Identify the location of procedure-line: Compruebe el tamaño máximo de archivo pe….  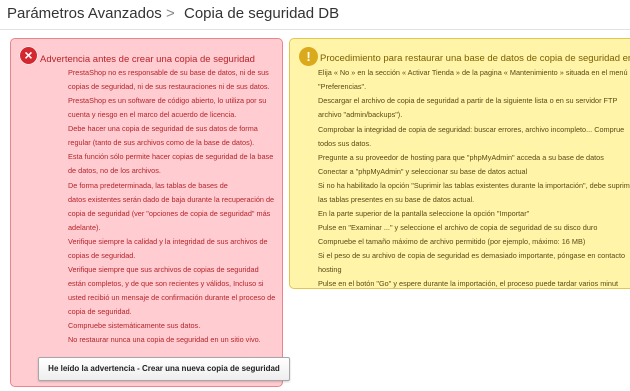
(452, 241).